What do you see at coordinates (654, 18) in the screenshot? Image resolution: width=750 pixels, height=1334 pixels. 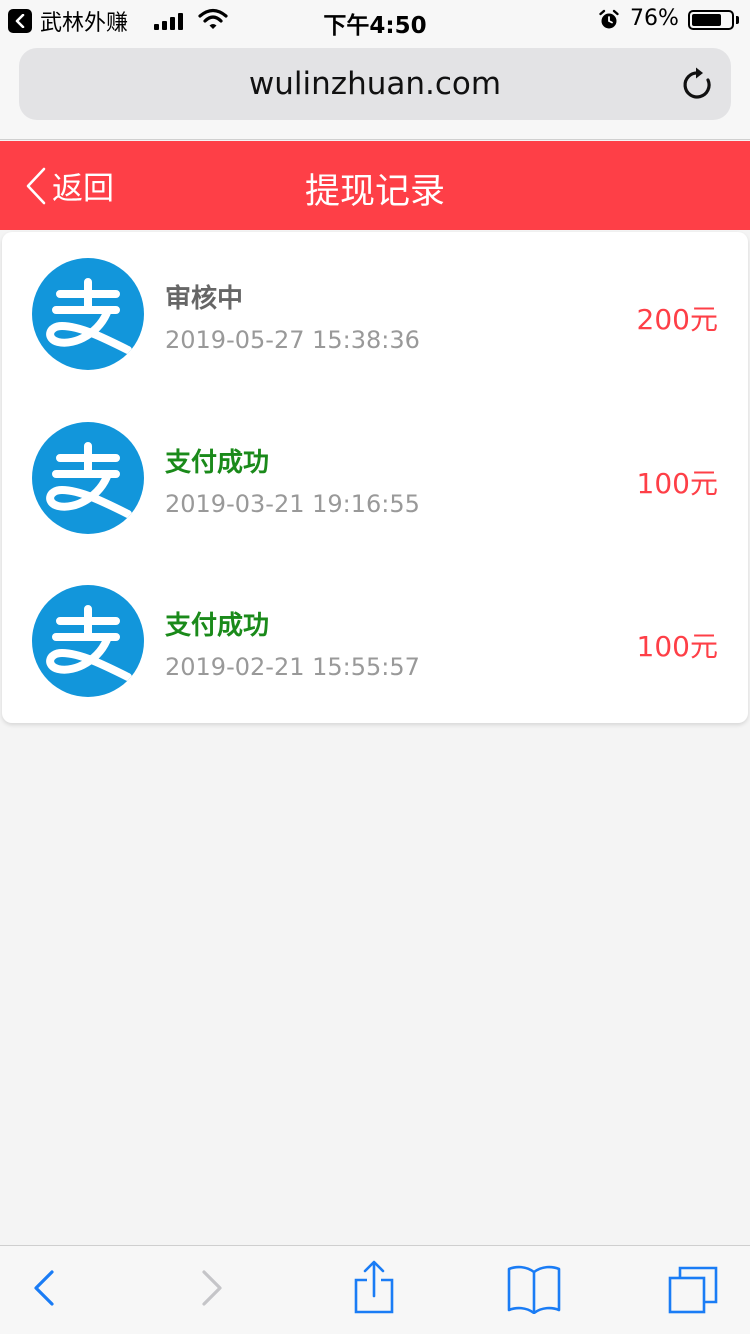 I see `battery-percent: 76%` at bounding box center [654, 18].